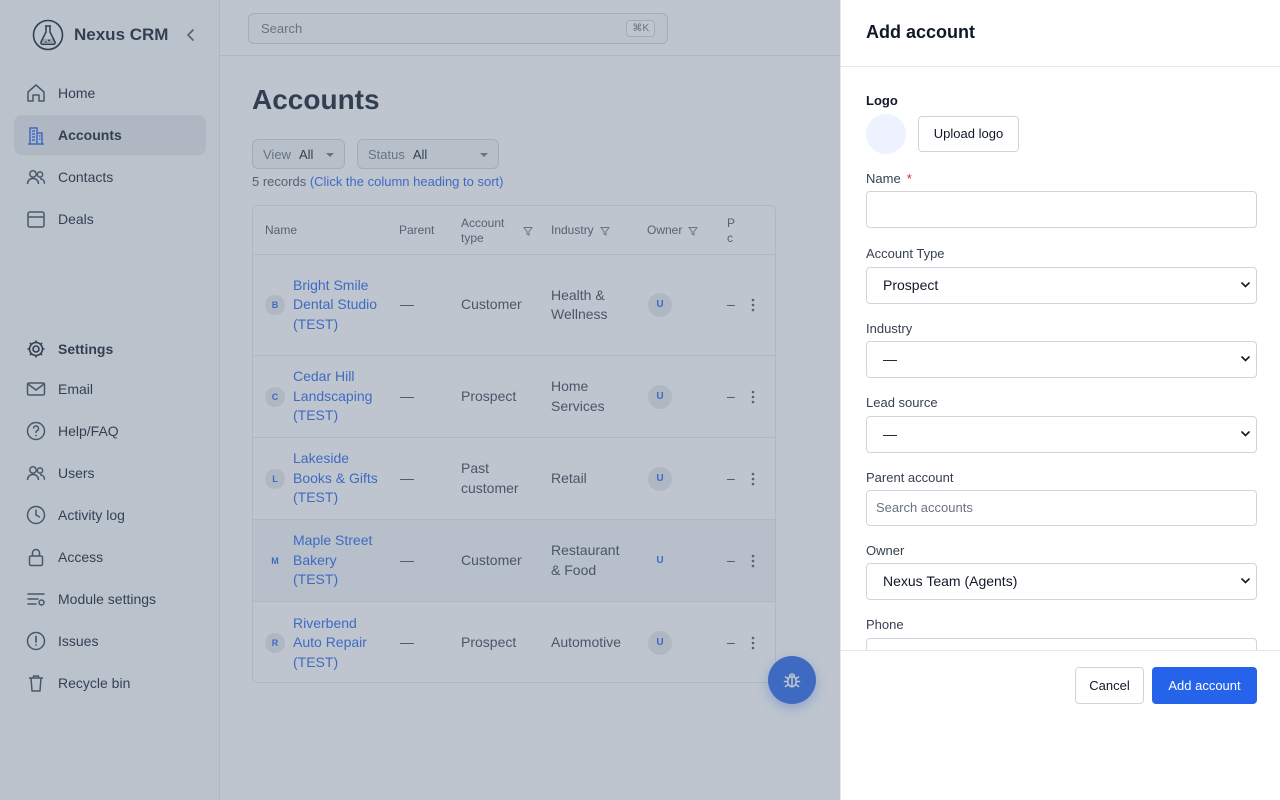 The width and height of the screenshot is (1280, 800). I want to click on add-account-button: Add account, so click(1204, 685).